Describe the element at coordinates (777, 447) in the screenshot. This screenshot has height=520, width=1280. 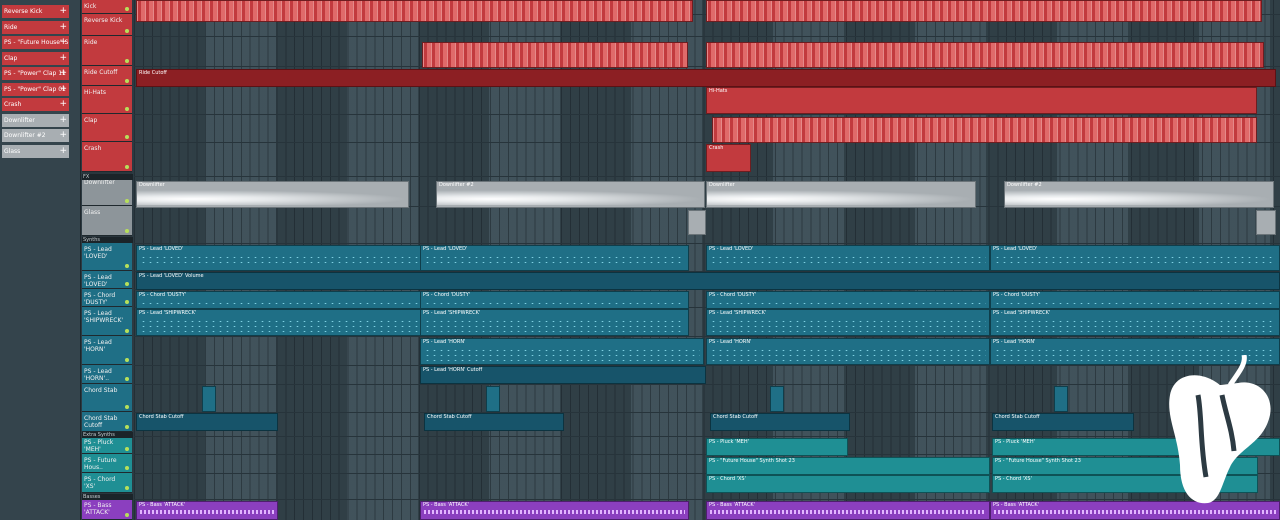
I see `pluck-meh-clip: PS - Pluck 'MEH'` at that location.